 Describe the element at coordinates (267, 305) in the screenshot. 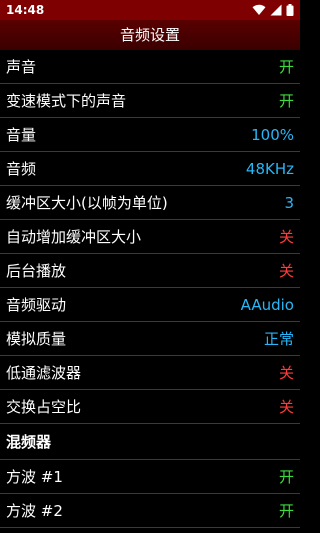

I see `setting-value: AAudio` at that location.